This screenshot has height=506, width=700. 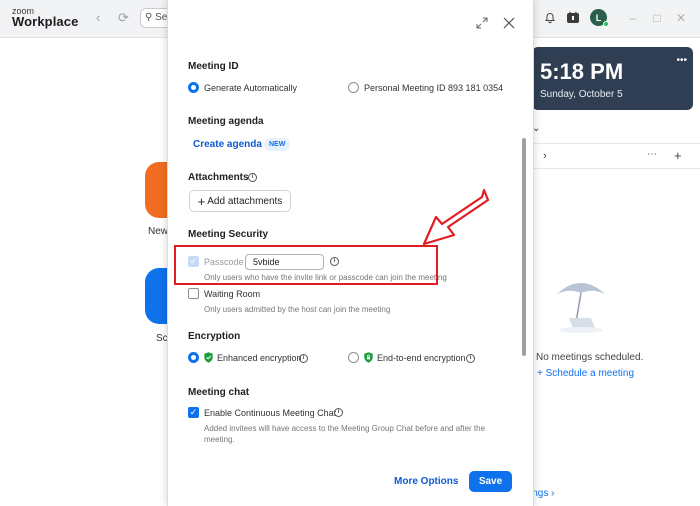 I want to click on close-icon, so click(x=509, y=24).